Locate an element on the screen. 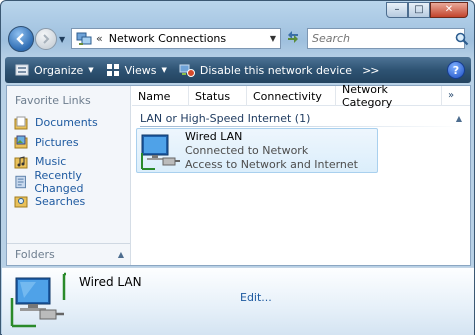 This screenshot has width=475, height=335. favorite-link-label: Searches is located at coordinates (60, 201).